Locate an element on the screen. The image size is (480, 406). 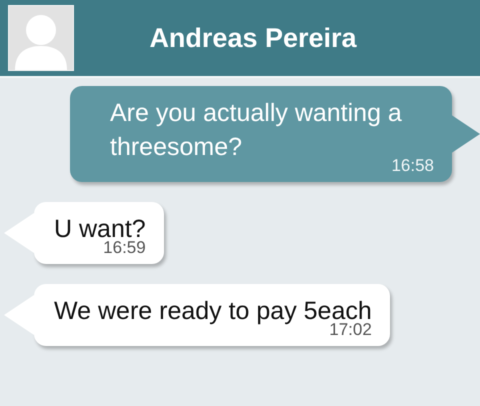
avatar-icon is located at coordinates (41, 38).